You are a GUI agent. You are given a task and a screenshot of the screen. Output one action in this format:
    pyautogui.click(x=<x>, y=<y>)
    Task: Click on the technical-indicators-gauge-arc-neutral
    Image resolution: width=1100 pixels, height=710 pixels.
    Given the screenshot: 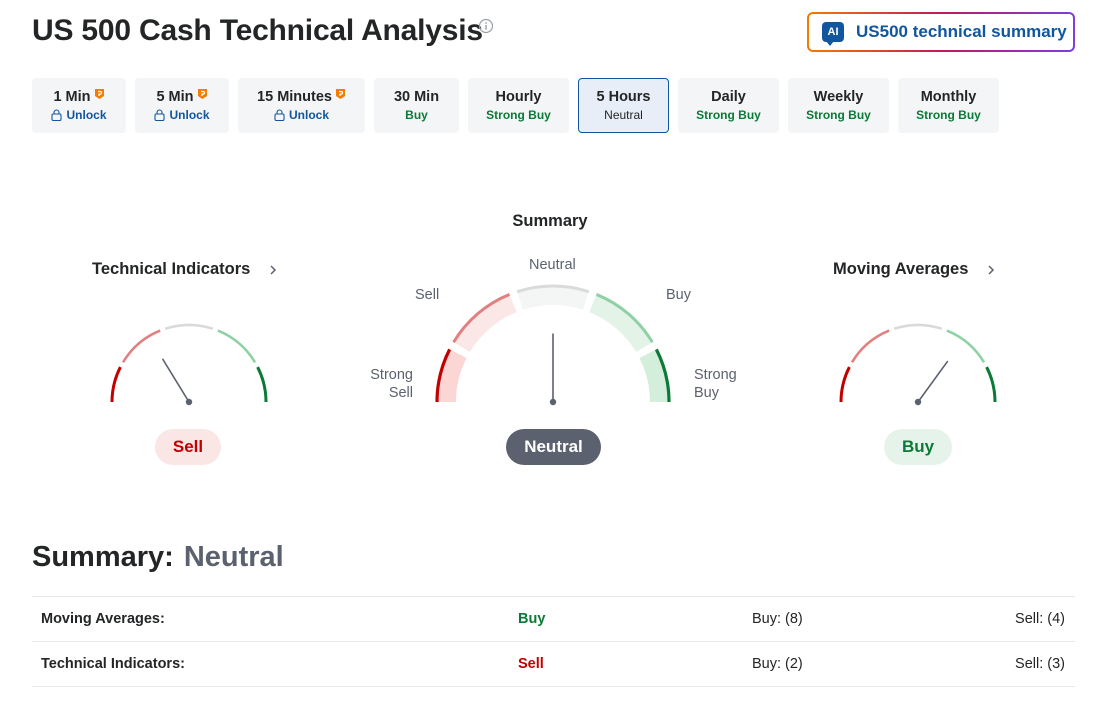 What is the action you would take?
    pyautogui.click(x=189, y=327)
    